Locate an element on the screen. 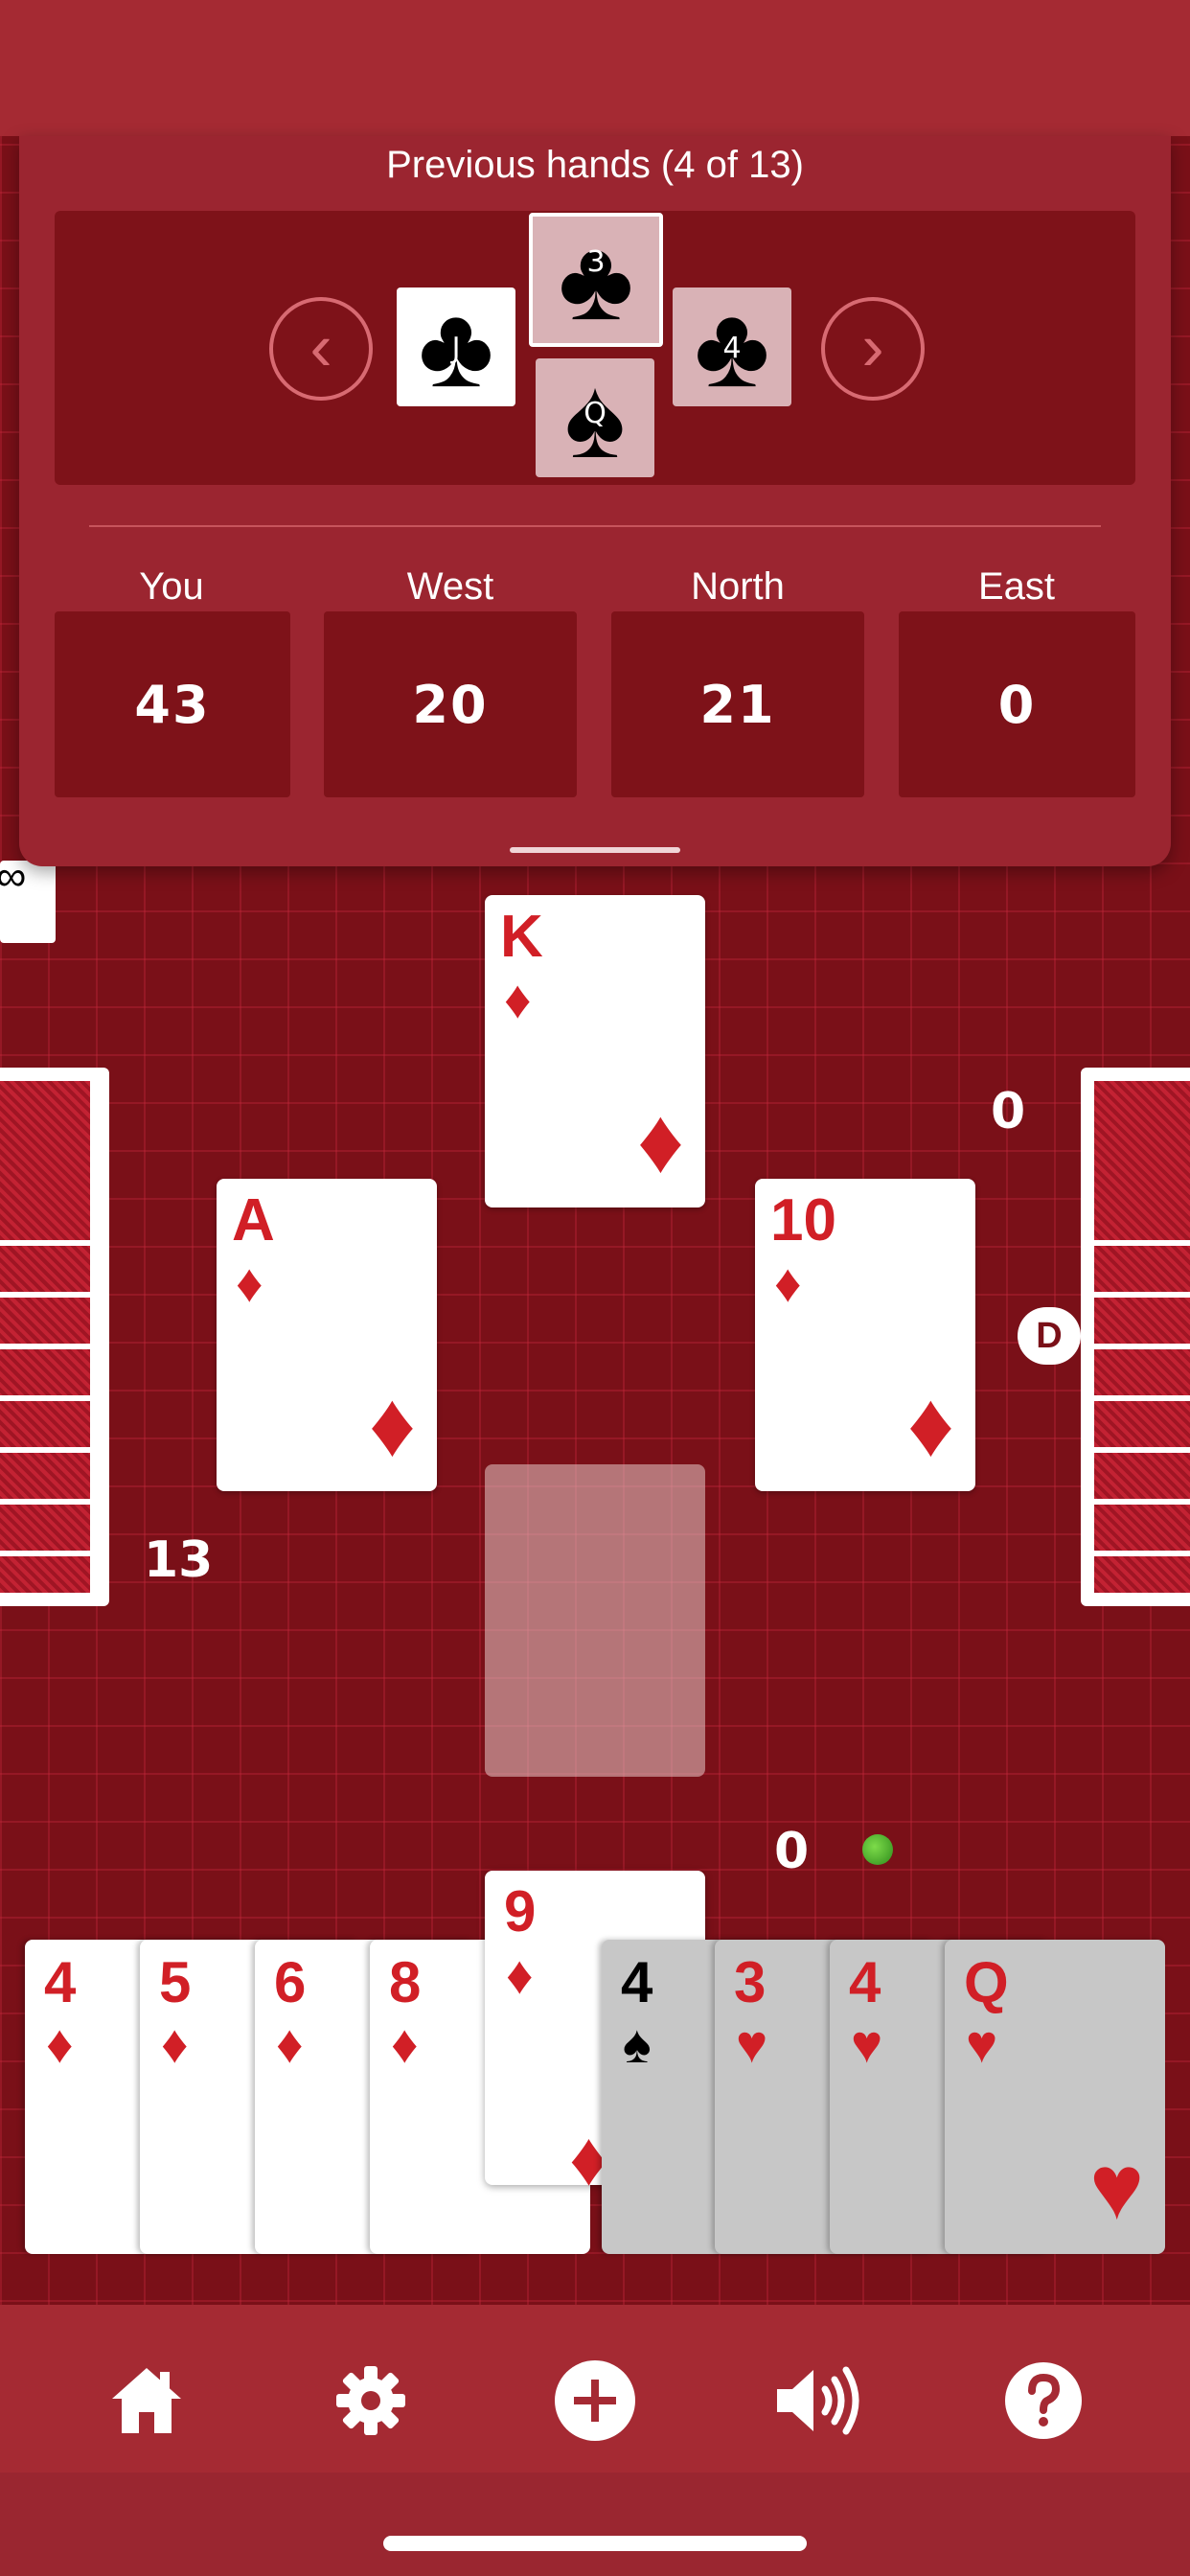  trick-card-east: 10 ♦ ♦ is located at coordinates (865, 1335).